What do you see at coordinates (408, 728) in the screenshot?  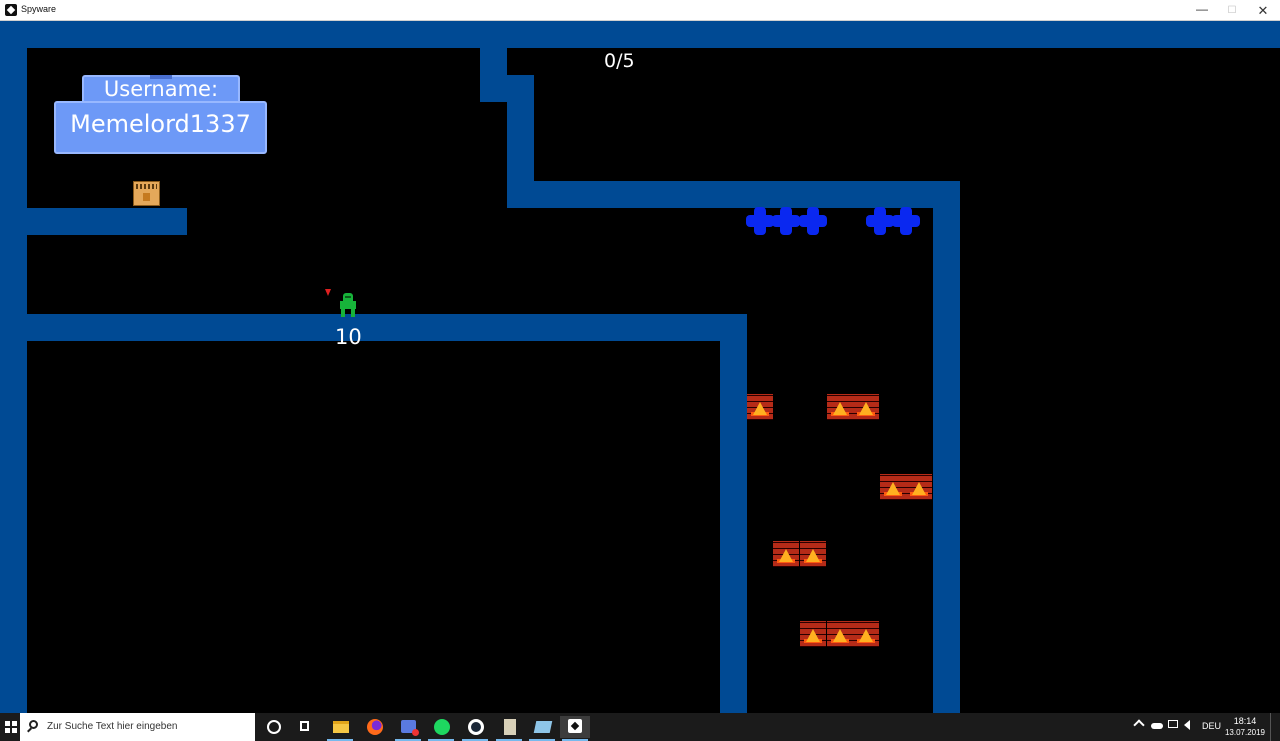 I see `snipping-tool-icon` at bounding box center [408, 728].